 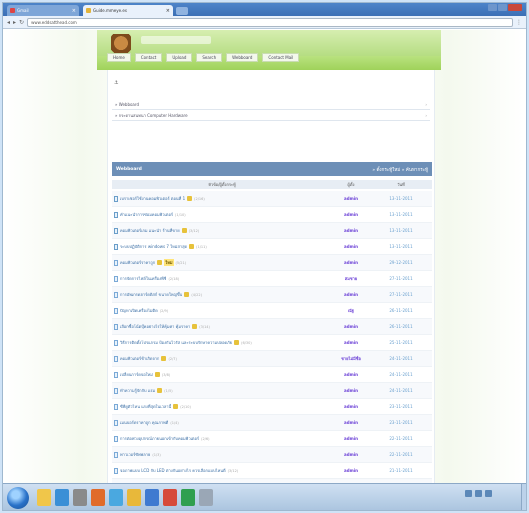 I want to click on column-headers: หัวข้อ/ผู้ตั้งกระทู้ ผู้ตั้ง วันที่, so click(x=272, y=184).